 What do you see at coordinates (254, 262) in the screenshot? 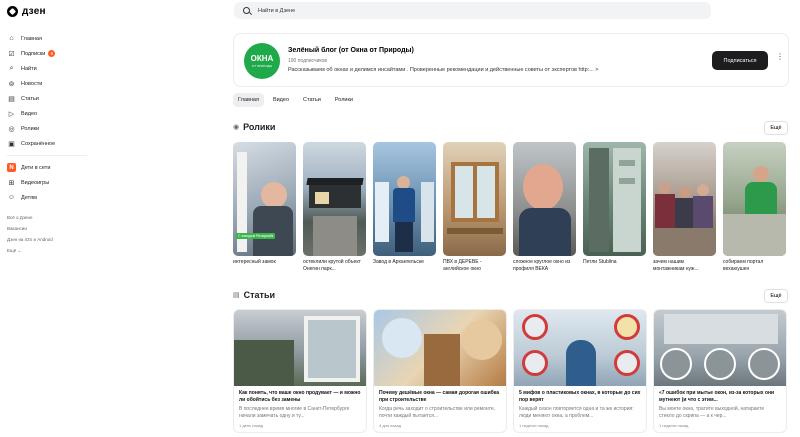
I see `short-title: интересный замок` at bounding box center [254, 262].